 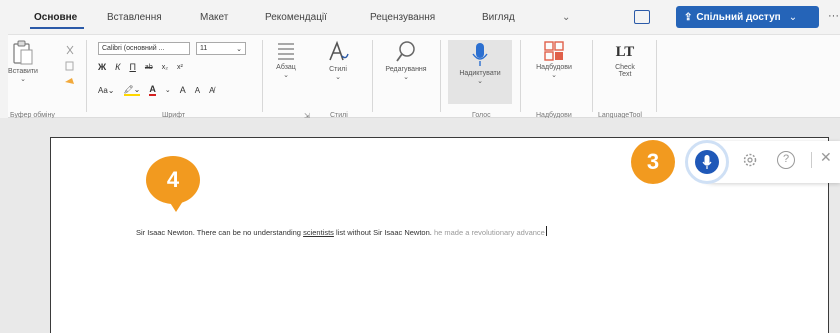 I want to click on clear-format-icon: A̸, so click(x=211, y=90).